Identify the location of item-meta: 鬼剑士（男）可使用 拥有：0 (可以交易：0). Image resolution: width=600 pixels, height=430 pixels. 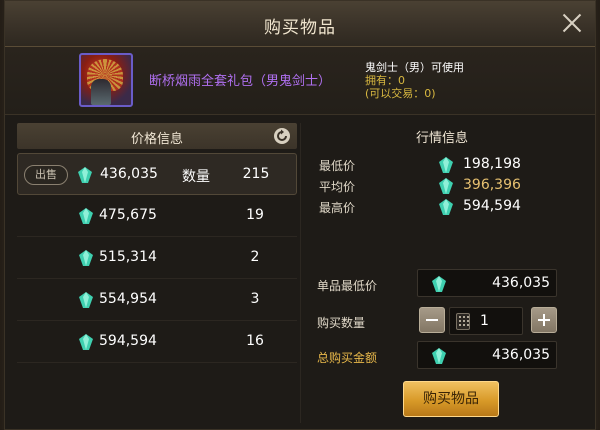
(414, 80).